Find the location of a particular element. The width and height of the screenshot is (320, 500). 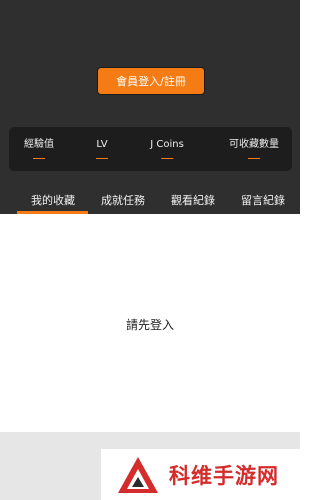

stat-experience: 經驗值 is located at coordinates (39, 149).